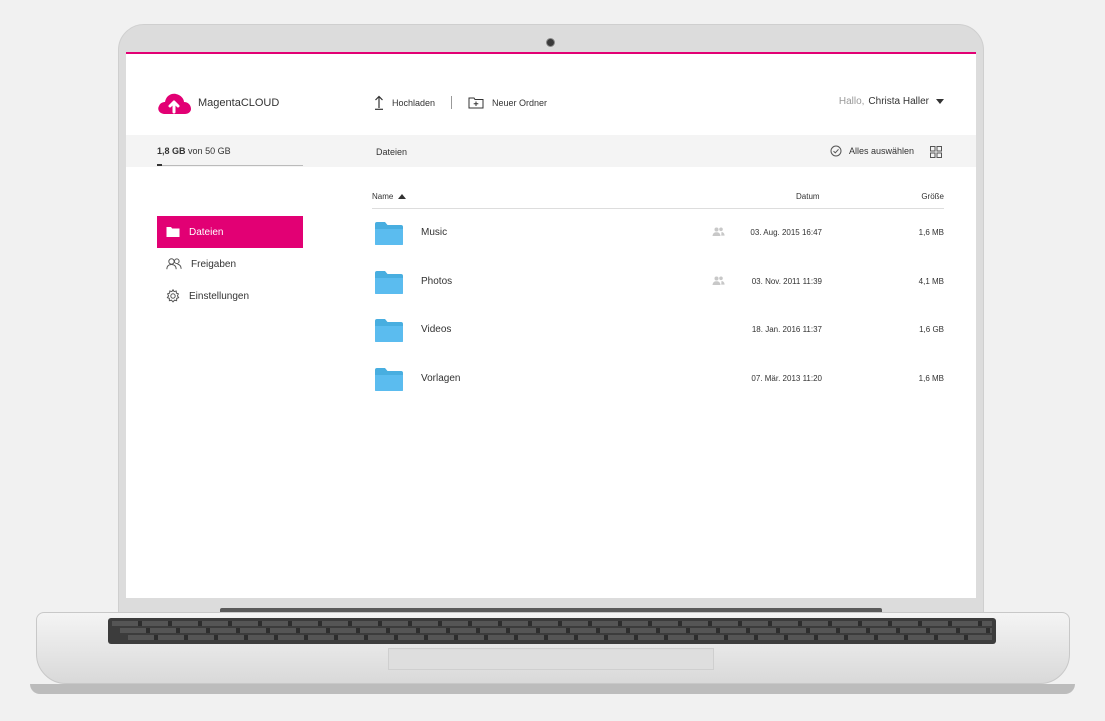 The image size is (1105, 721). I want to click on brand-name-part2: CLOUD, so click(260, 103).